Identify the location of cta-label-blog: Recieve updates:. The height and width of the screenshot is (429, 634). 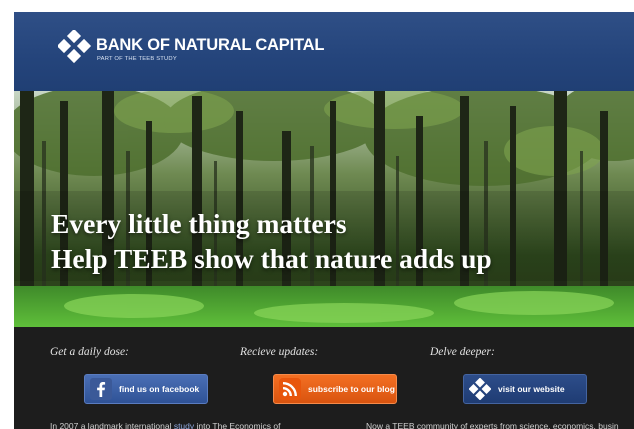
(279, 352).